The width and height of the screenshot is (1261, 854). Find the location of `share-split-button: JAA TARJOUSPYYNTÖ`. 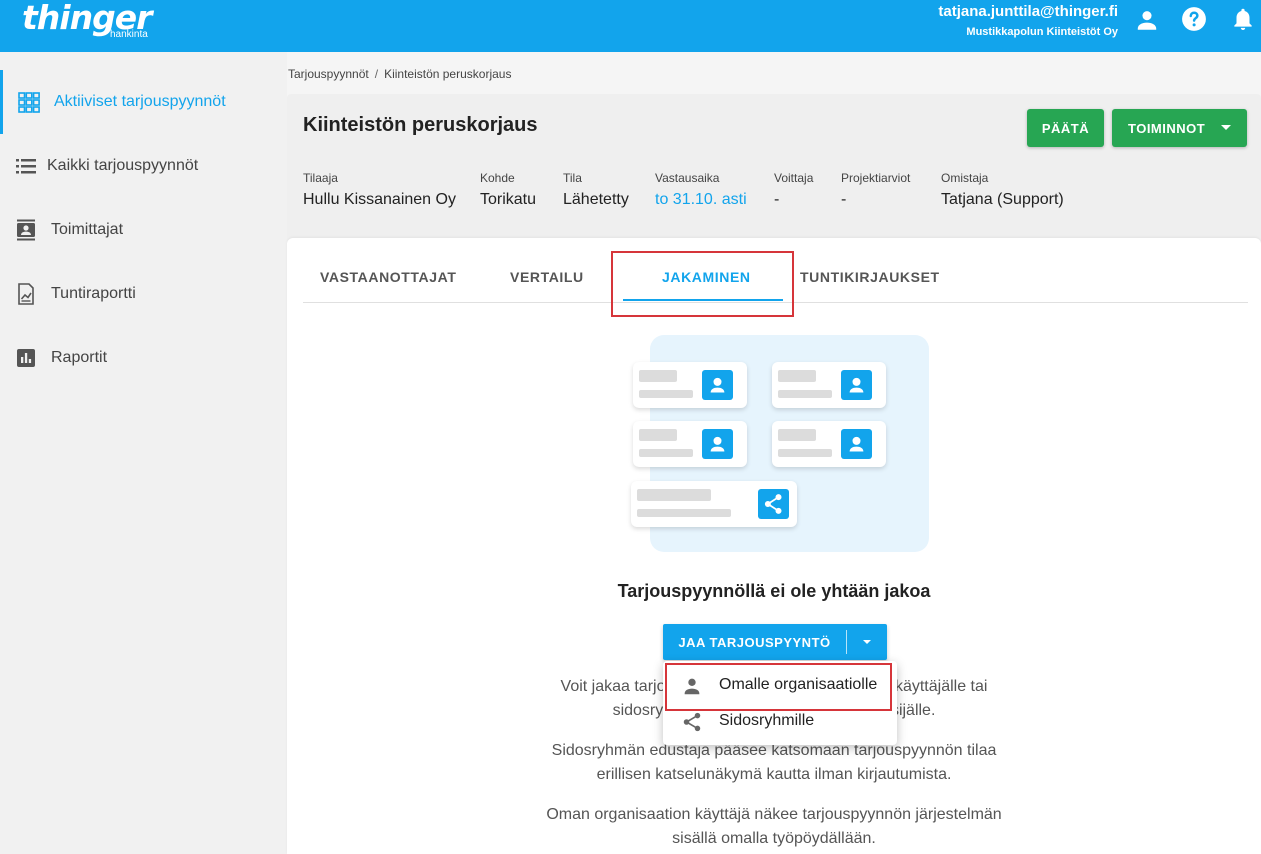

share-split-button: JAA TARJOUSPYYNTÖ is located at coordinates (775, 642).